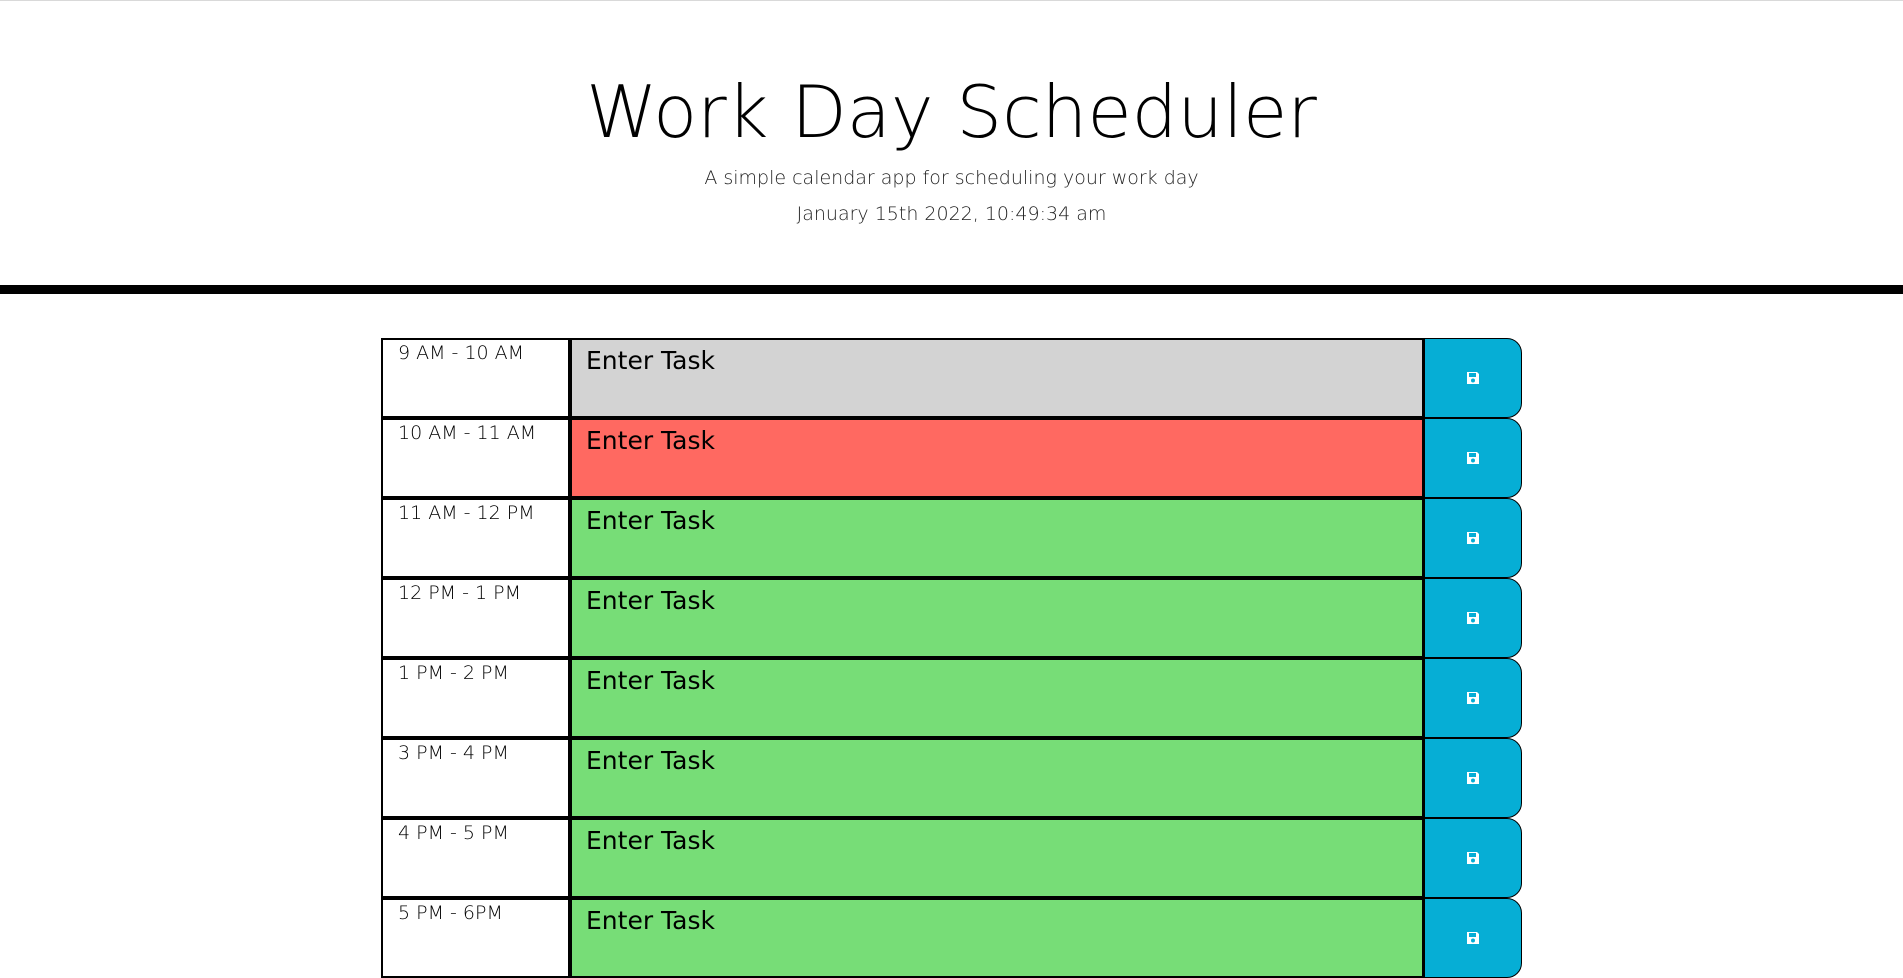 Image resolution: width=1903 pixels, height=978 pixels. What do you see at coordinates (951, 112) in the screenshot?
I see `page-title: Work Day Scheduler` at bounding box center [951, 112].